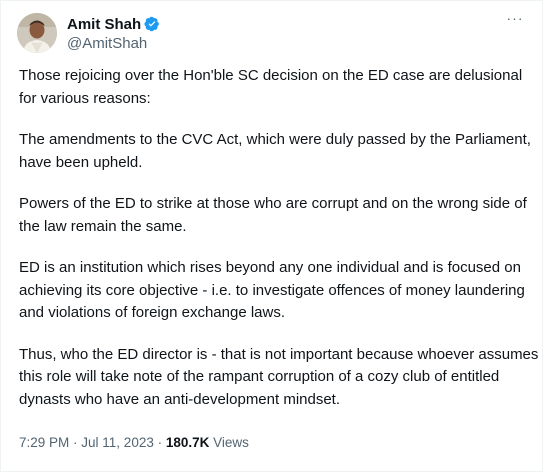  I want to click on tweet-header: Amit Shah @AmitShah ···, so click(273, 32).